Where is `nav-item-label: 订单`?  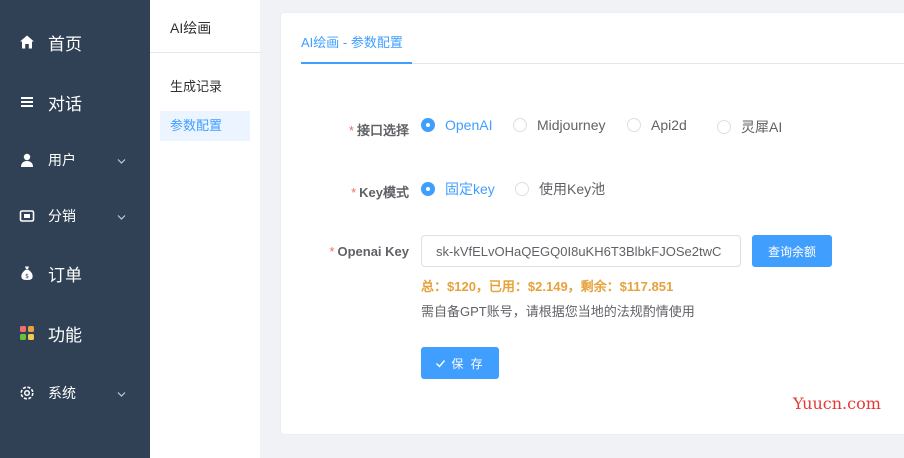 nav-item-label: 订单 is located at coordinates (65, 275).